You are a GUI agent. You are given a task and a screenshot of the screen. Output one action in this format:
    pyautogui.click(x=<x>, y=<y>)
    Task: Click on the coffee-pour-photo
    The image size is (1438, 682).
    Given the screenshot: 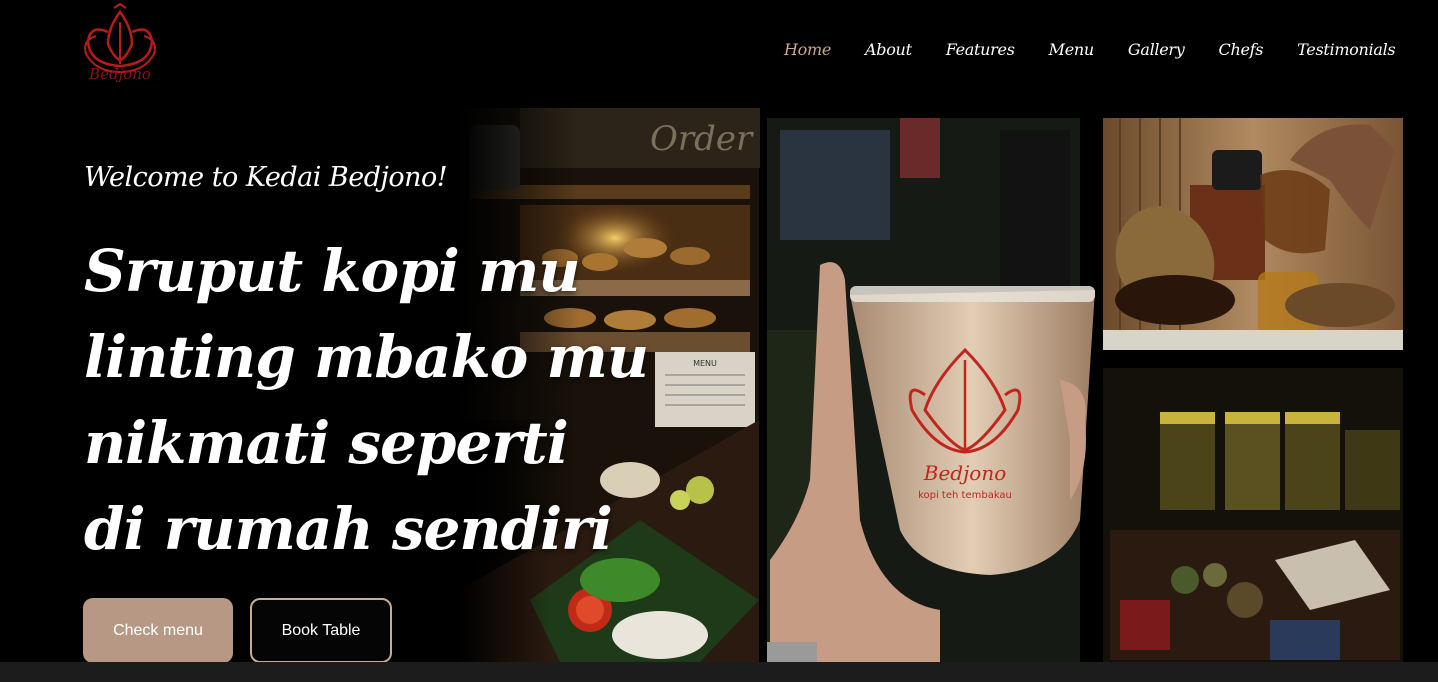 What is the action you would take?
    pyautogui.click(x=1253, y=234)
    